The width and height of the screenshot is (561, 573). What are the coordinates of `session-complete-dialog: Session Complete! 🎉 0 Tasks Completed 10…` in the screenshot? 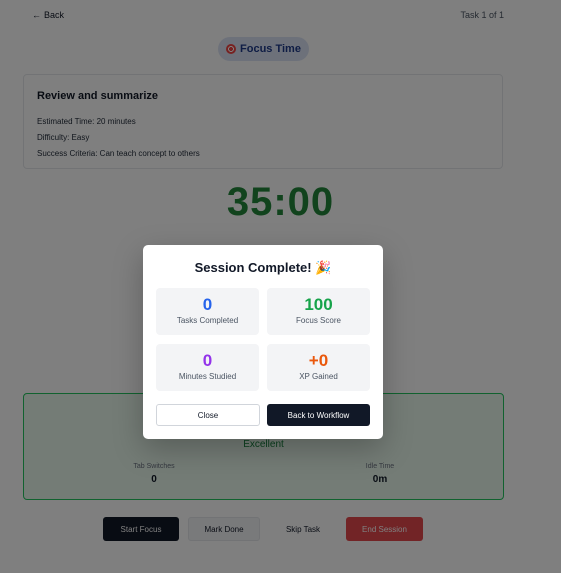 It's located at (263, 342).